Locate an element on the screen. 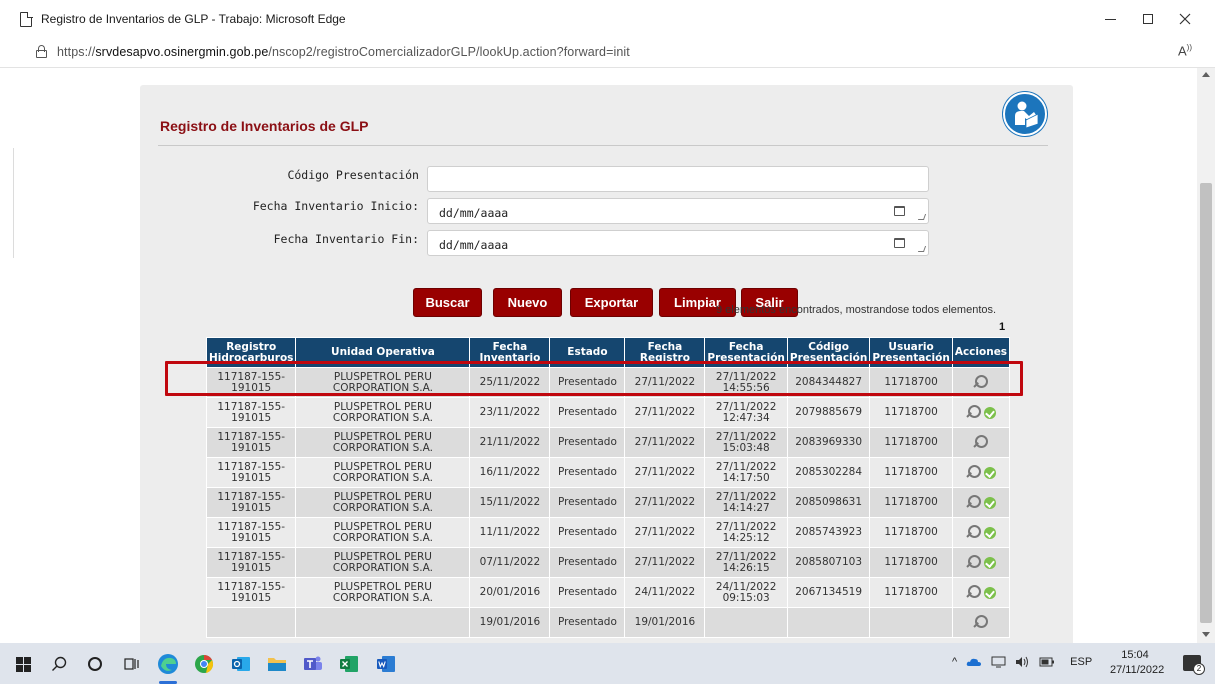  task-view-button is located at coordinates (132, 664).